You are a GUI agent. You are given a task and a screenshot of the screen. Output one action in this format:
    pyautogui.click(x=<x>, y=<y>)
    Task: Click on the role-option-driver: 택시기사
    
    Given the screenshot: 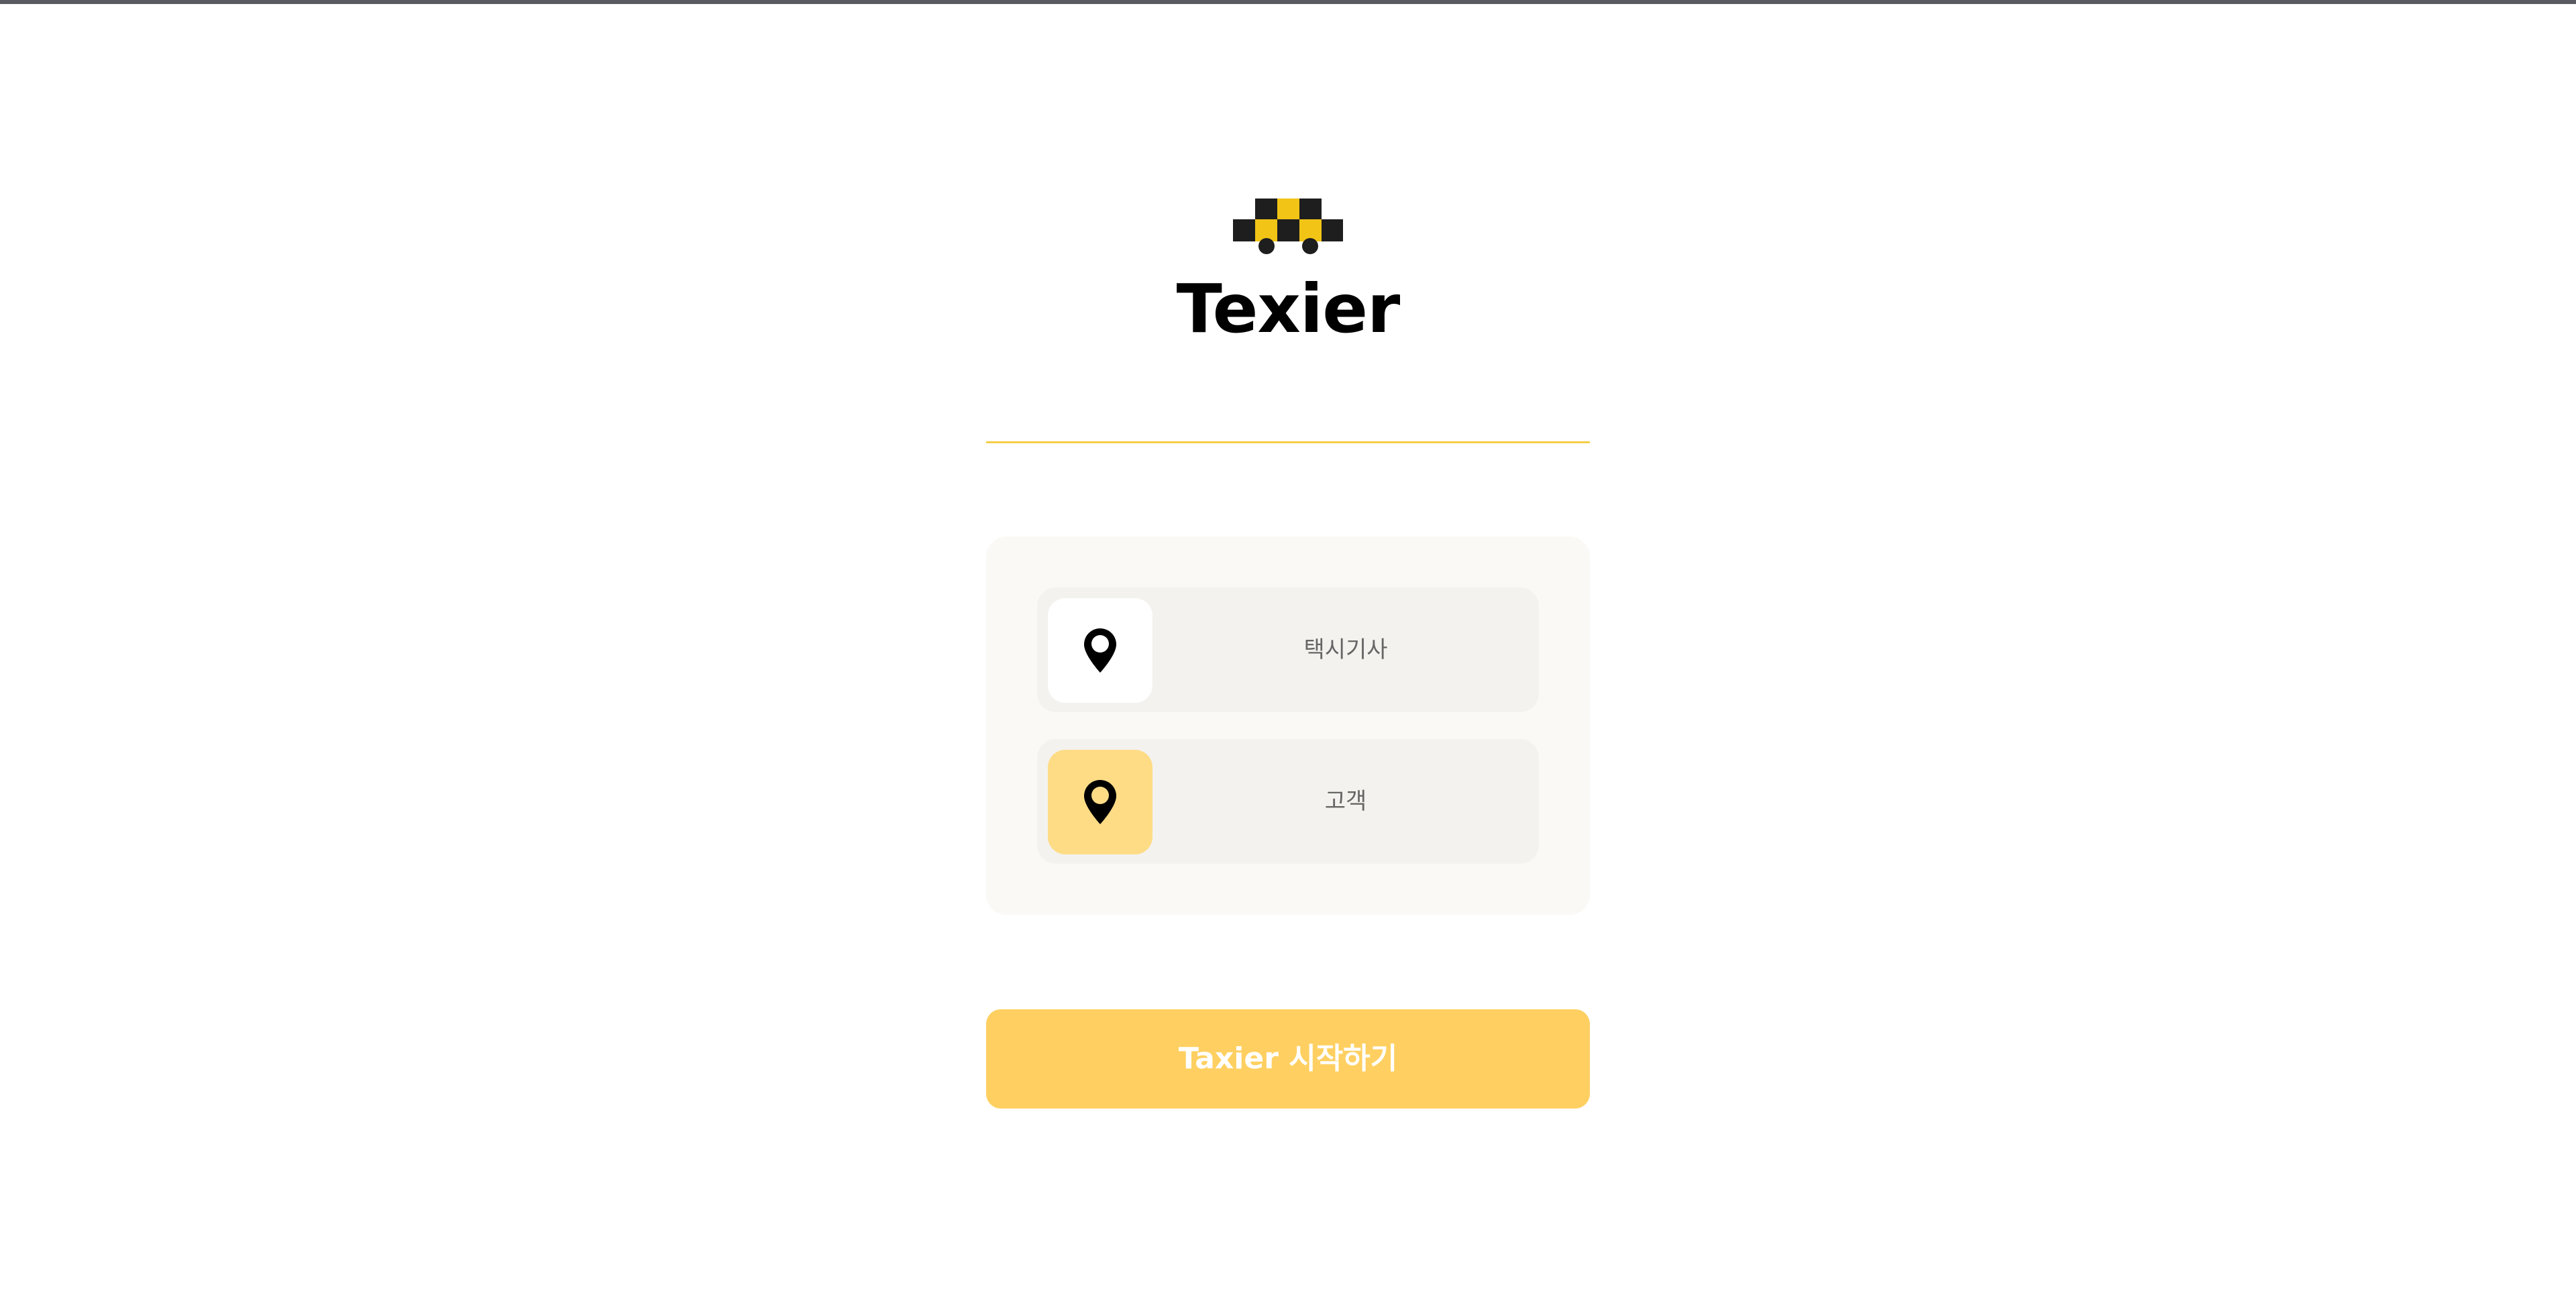 What is the action you would take?
    pyautogui.click(x=1288, y=649)
    